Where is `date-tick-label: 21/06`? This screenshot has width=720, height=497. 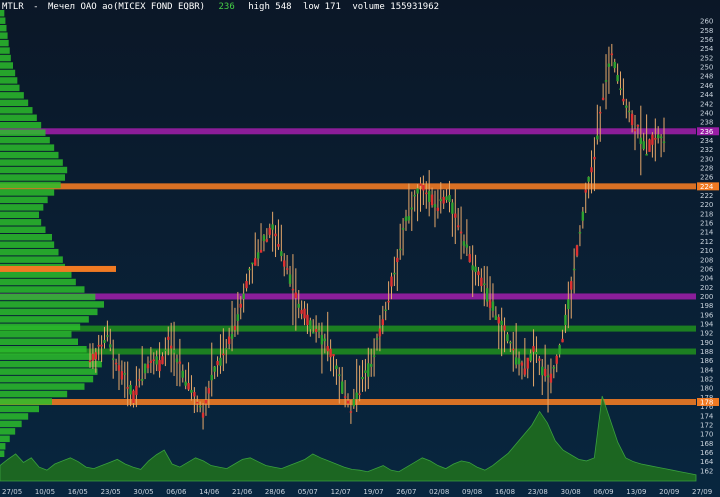
date-tick-label: 21/06 is located at coordinates (242, 492).